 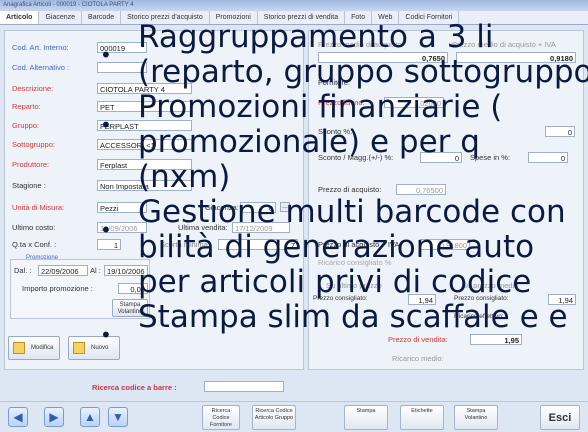 What do you see at coordinates (429, 17) in the screenshot?
I see `tab-codici-fornitori: Codici Fornitori` at bounding box center [429, 17].